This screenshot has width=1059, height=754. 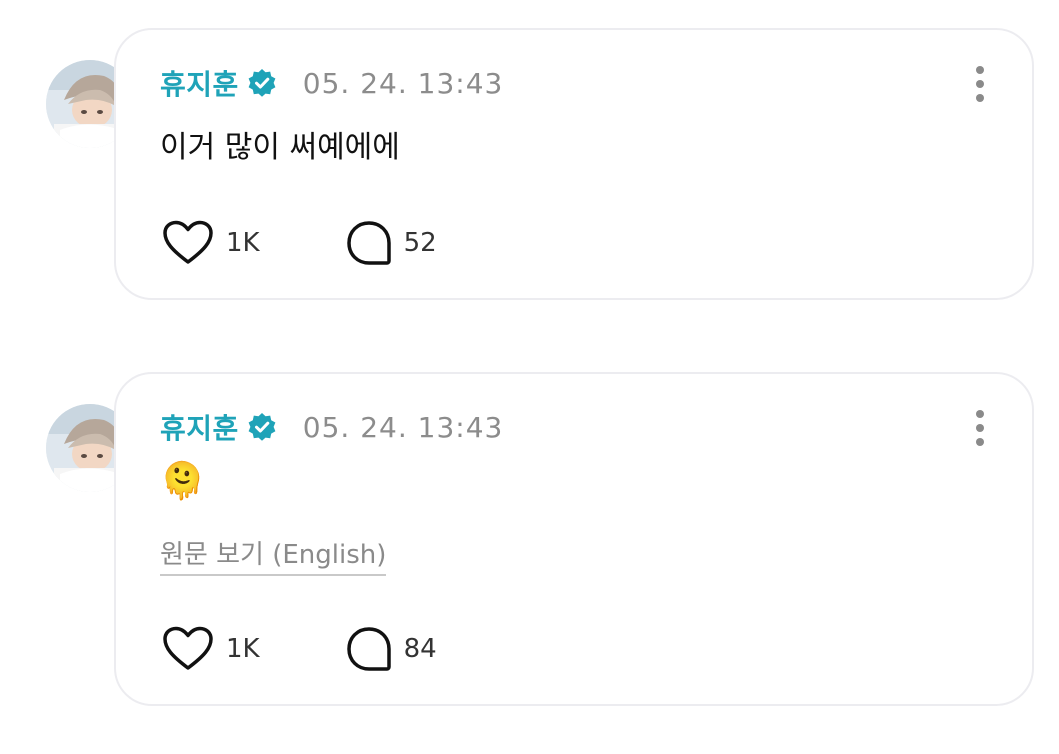 What do you see at coordinates (199, 427) in the screenshot?
I see `username: 휴지훈` at bounding box center [199, 427].